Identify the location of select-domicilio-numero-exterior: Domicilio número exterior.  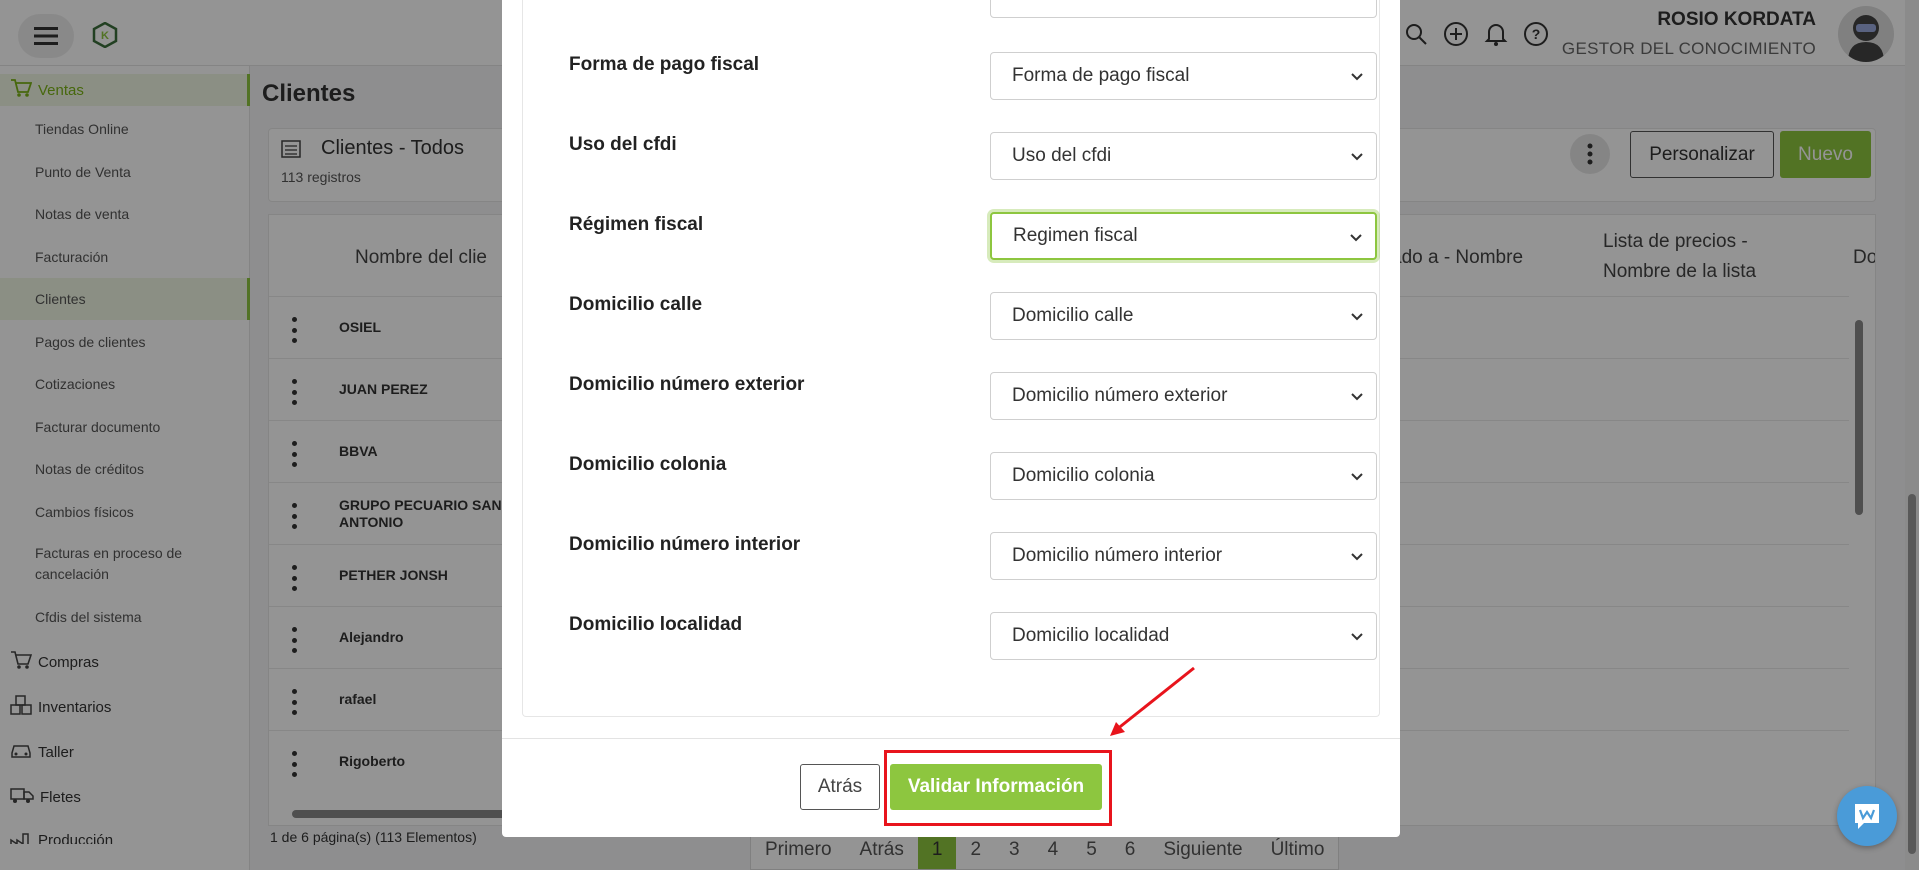
(1183, 396).